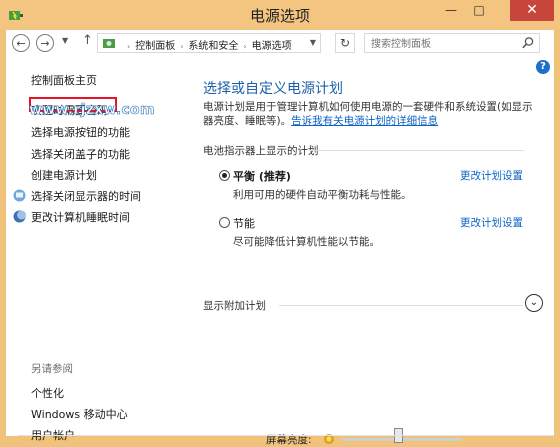  Describe the element at coordinates (64, 80) in the screenshot. I see `sidebar-item-control-panel-home: 控制面板主页` at that location.